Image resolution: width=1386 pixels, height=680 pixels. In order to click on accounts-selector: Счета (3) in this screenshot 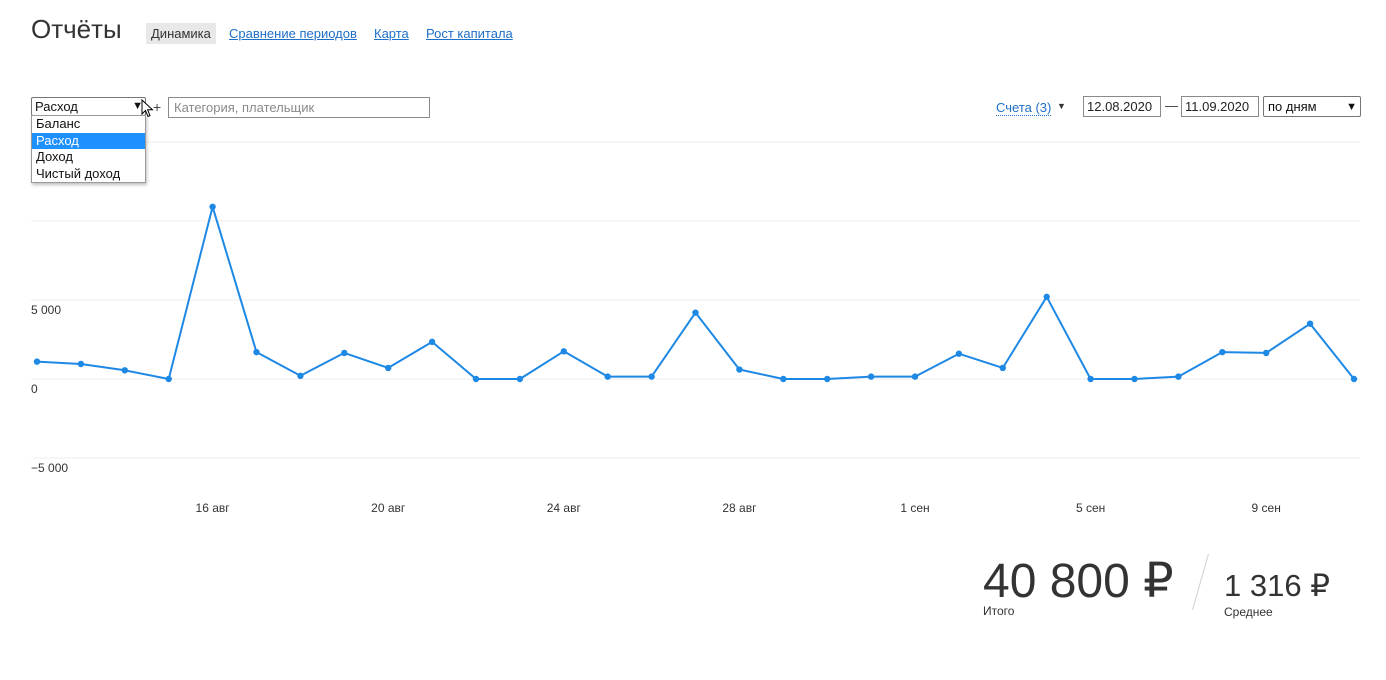, I will do `click(1024, 108)`.